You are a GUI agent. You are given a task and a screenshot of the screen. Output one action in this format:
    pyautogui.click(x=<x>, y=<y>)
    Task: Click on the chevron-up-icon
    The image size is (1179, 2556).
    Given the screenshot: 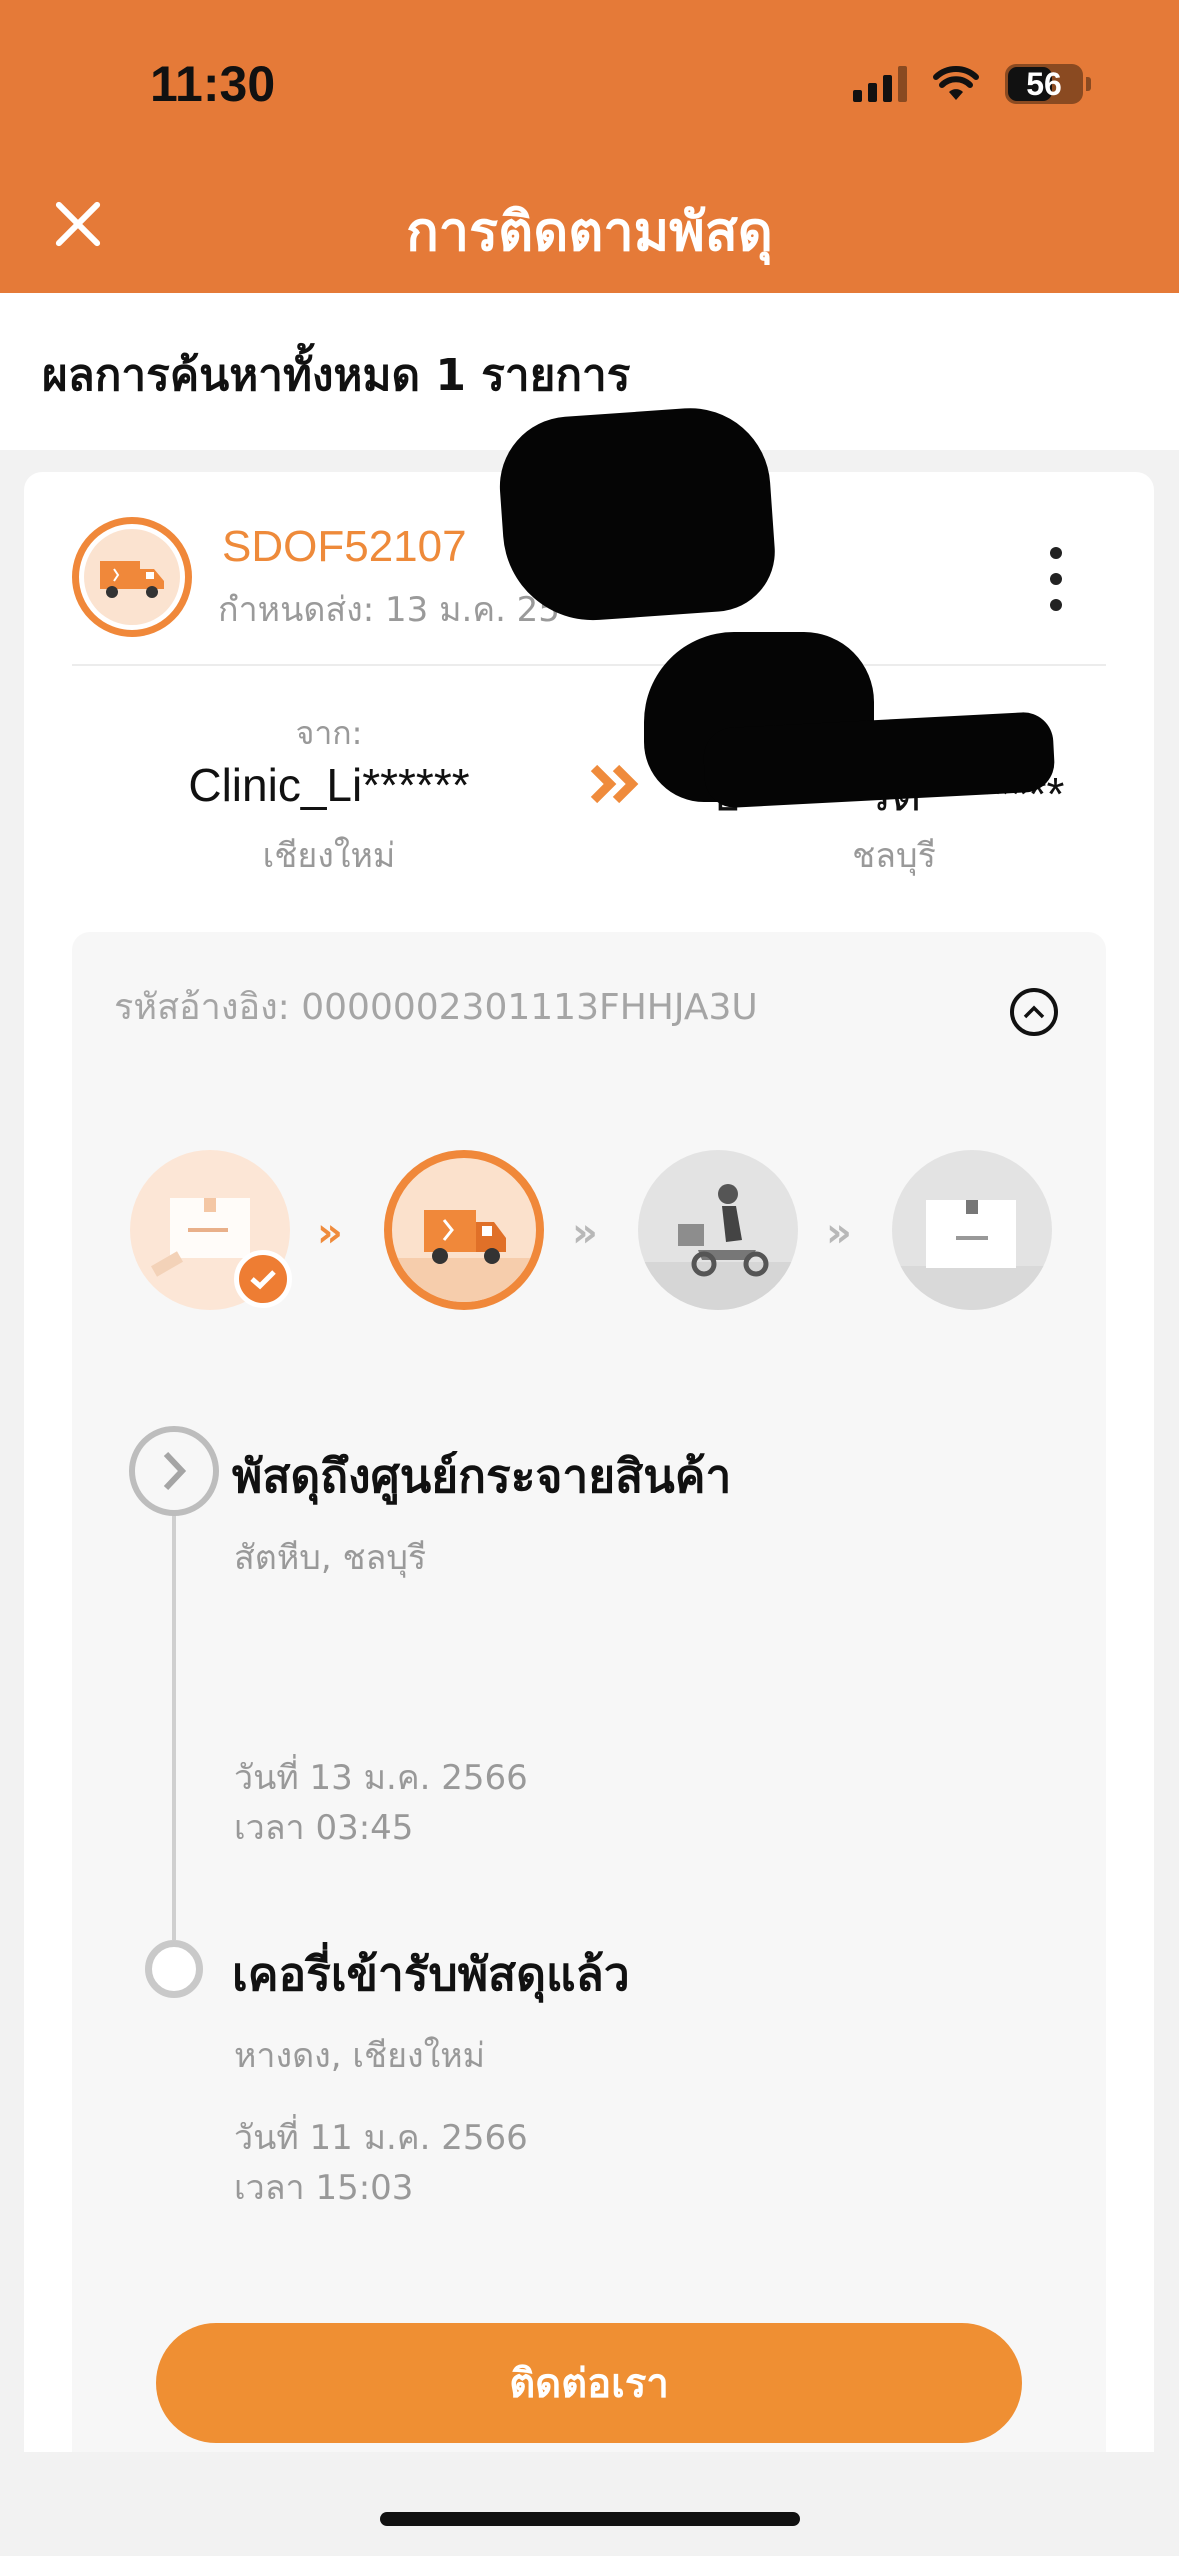 What is the action you would take?
    pyautogui.click(x=1034, y=1012)
    